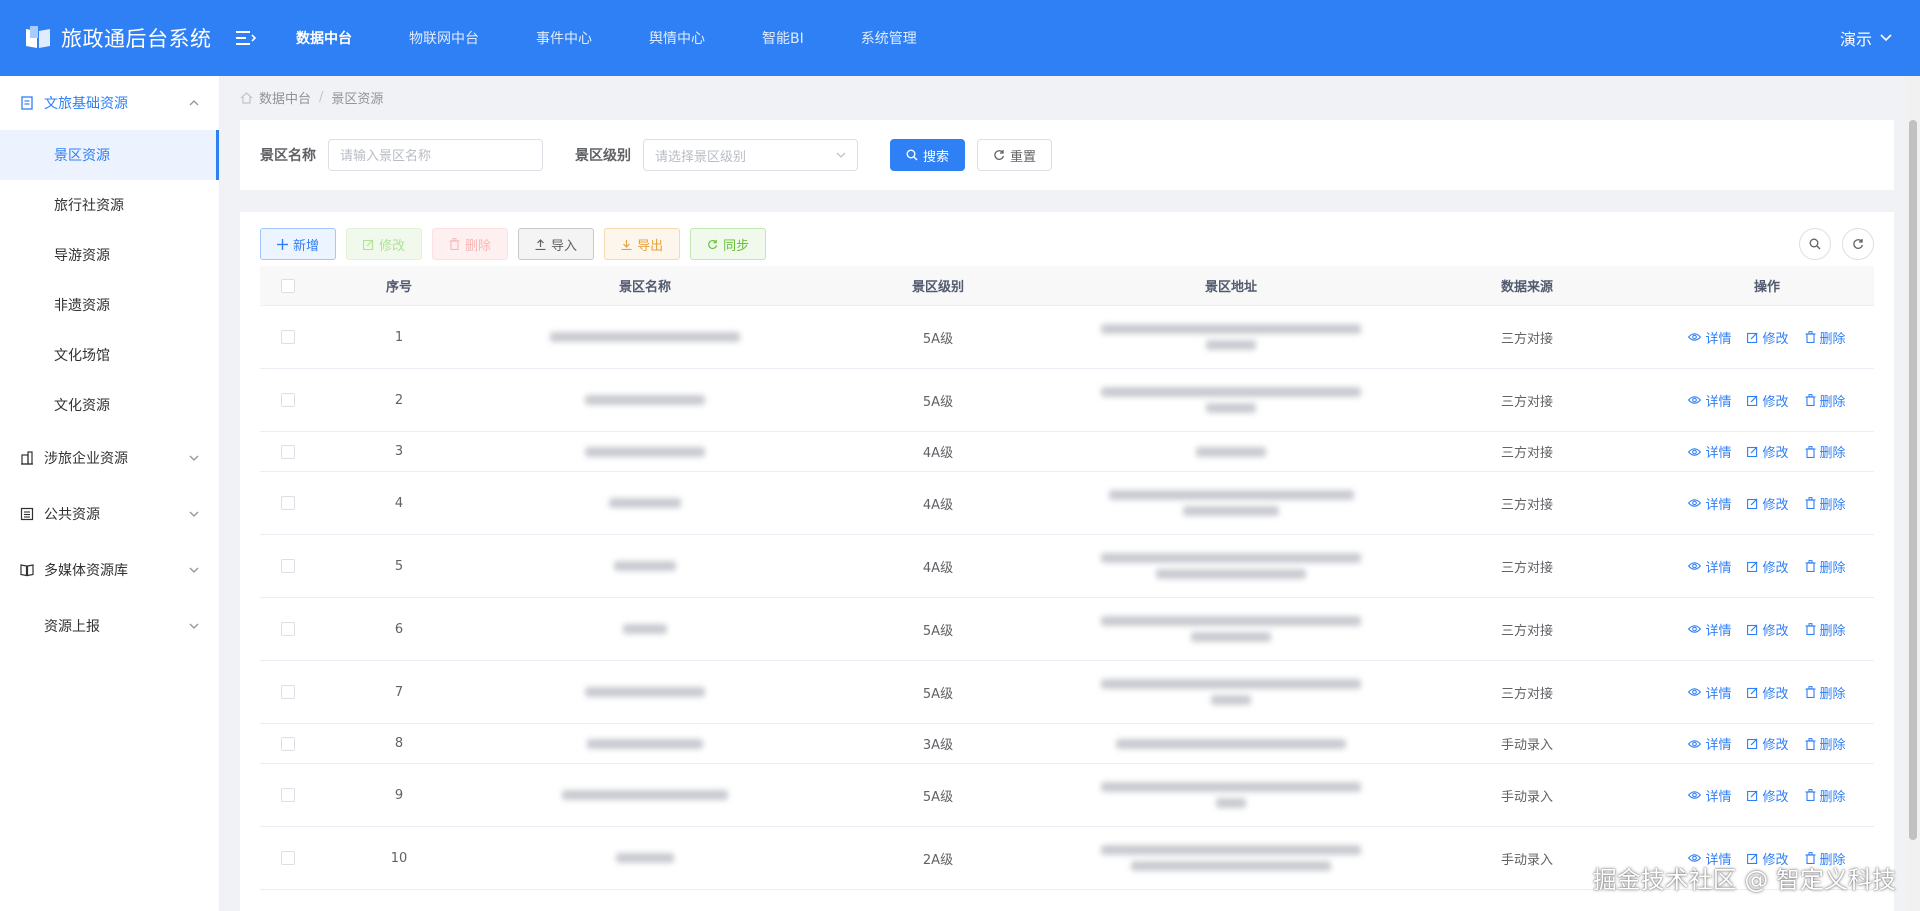  I want to click on nav-event-center: 事件中心, so click(564, 38).